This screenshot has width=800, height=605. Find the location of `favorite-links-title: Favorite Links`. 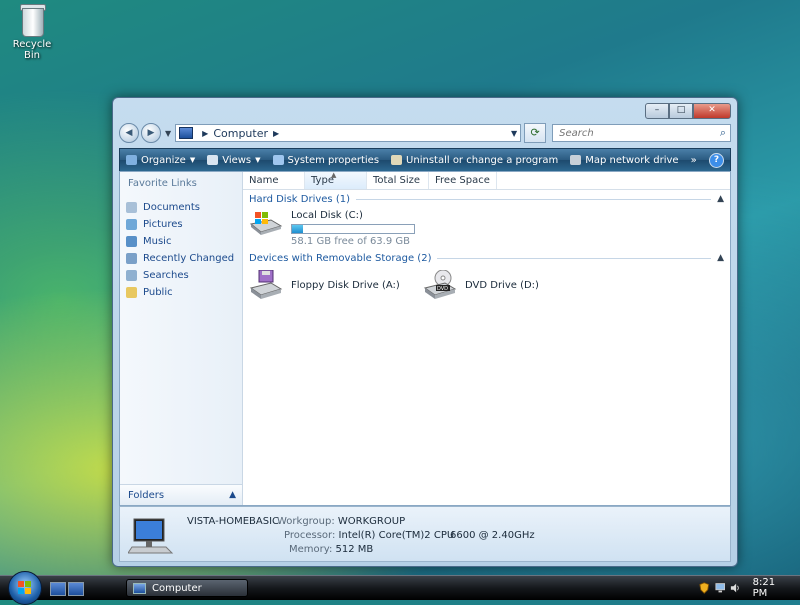

favorite-links-title: Favorite Links is located at coordinates (162, 183).